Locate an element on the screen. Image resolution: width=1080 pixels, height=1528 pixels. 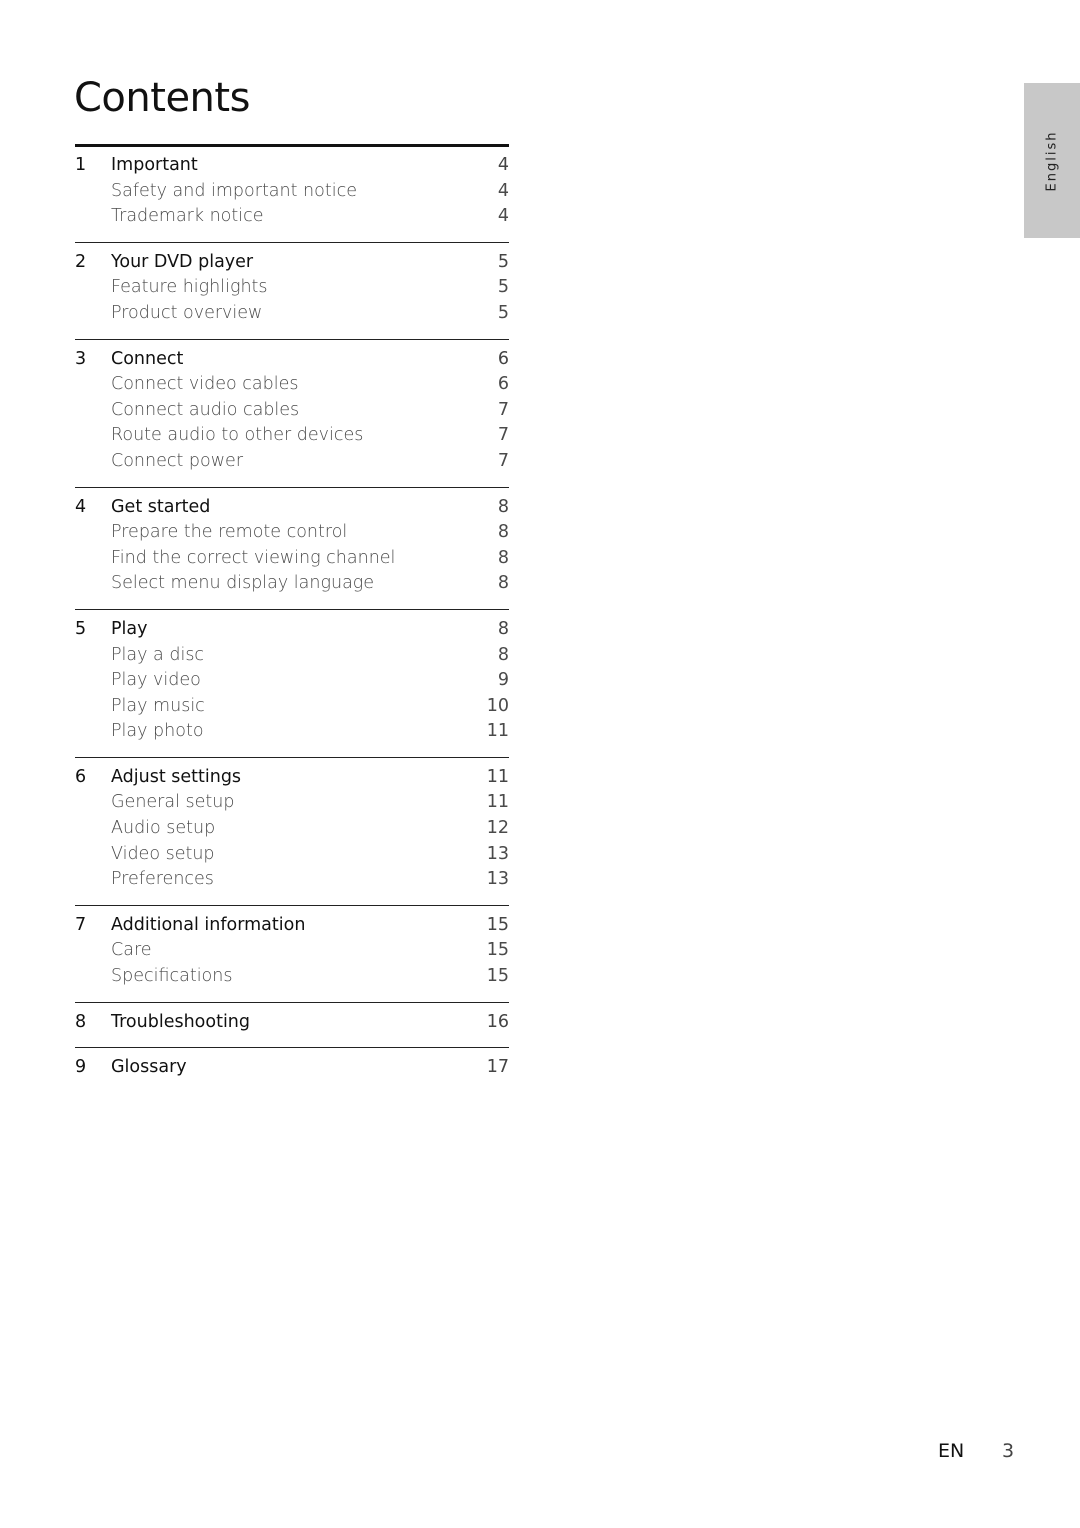
subentry-title: Select menu display language is located at coordinates (243, 583).